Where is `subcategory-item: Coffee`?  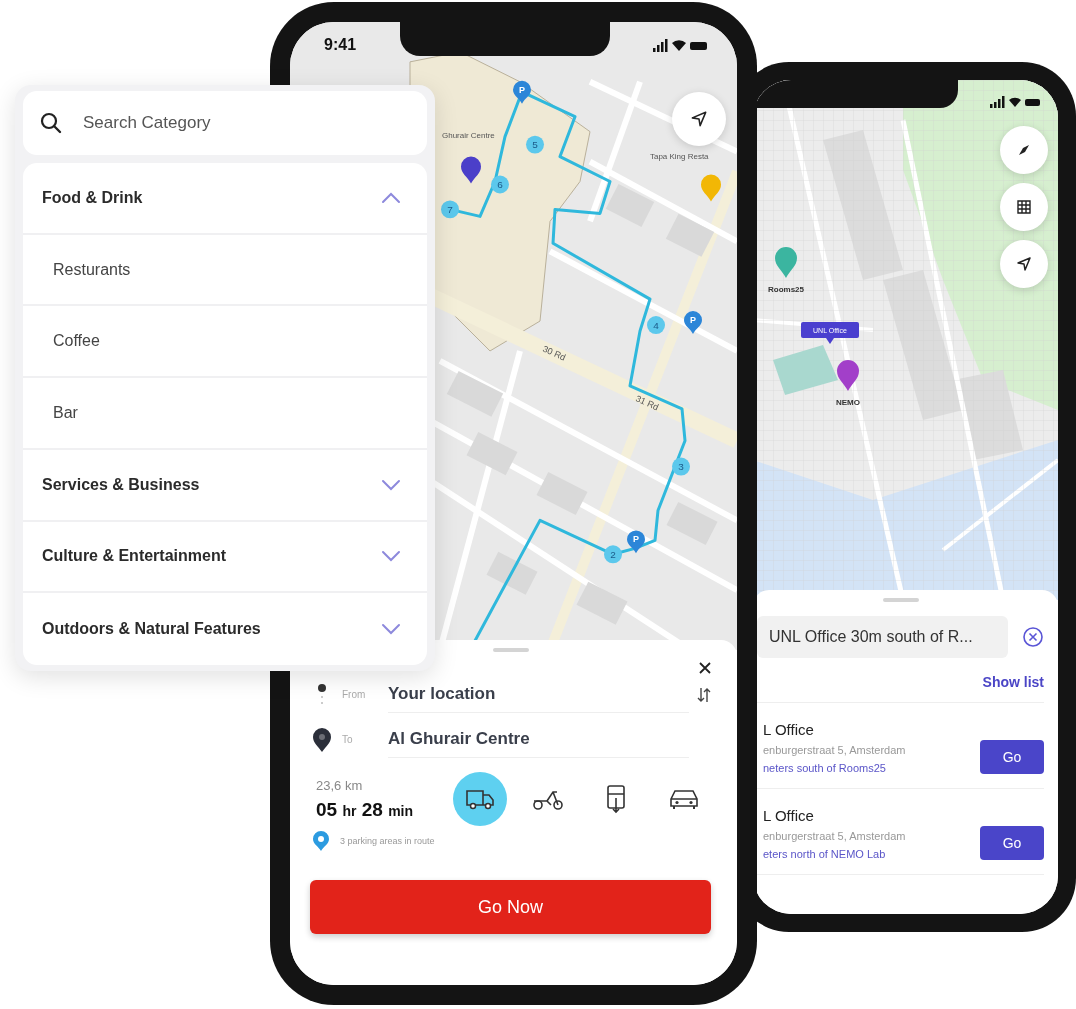
subcategory-item: Coffee is located at coordinates (225, 342).